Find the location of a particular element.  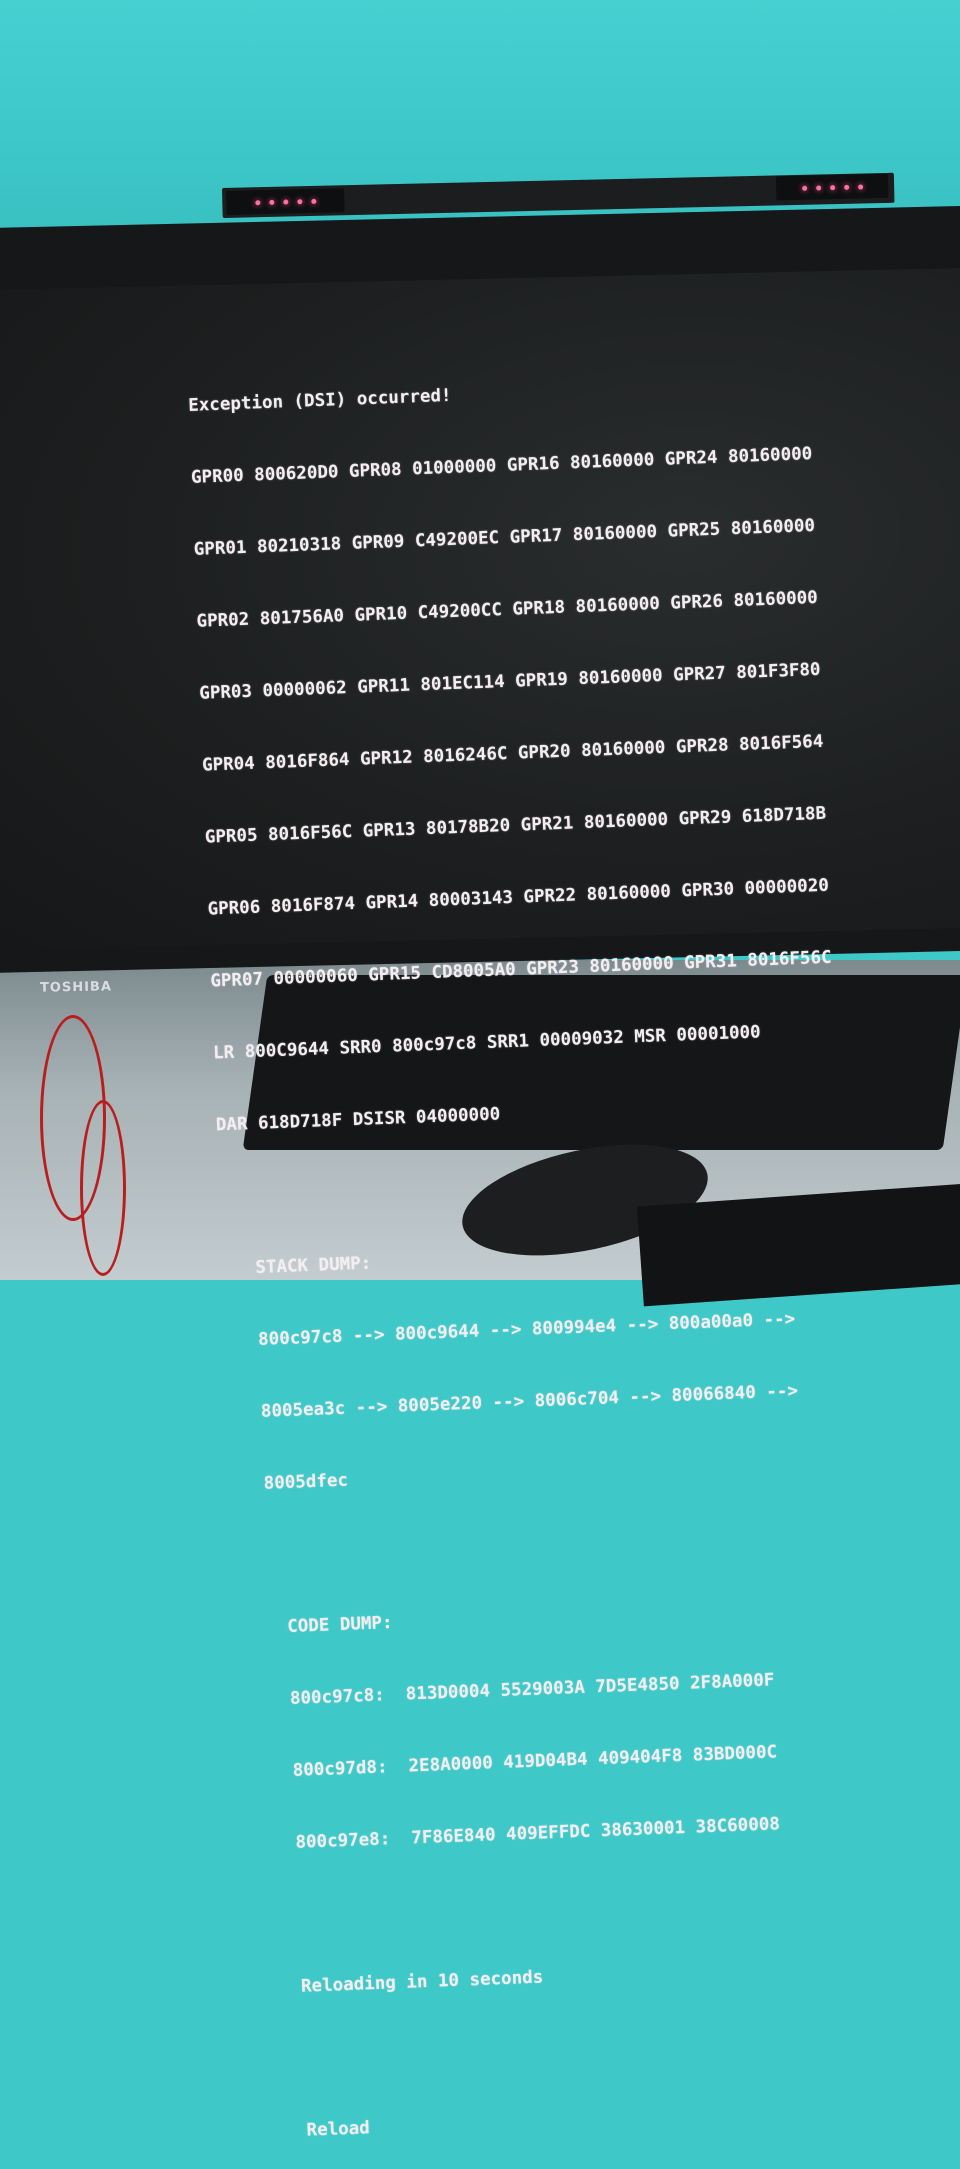

special-register-line: DAR 618D718F DSISR 04000000 is located at coordinates (358, 1120).